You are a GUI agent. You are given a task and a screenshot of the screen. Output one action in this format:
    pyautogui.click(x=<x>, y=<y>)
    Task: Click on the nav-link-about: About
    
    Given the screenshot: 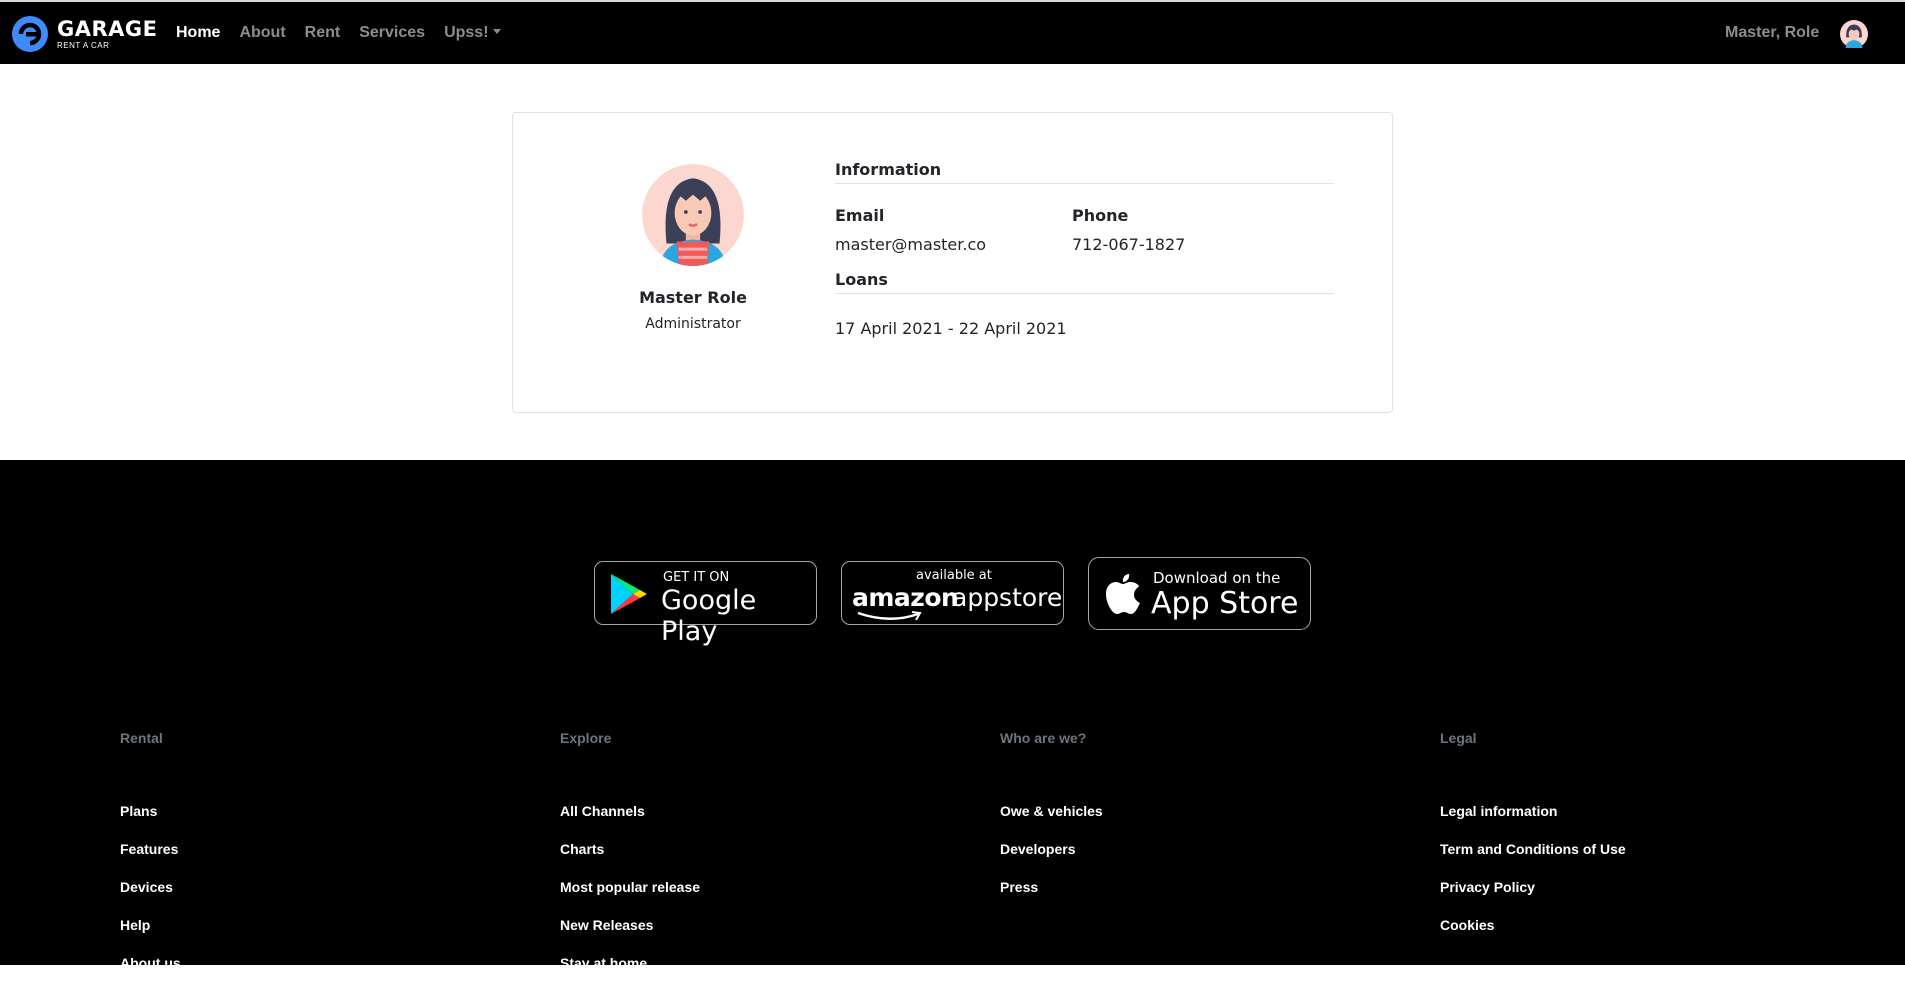 What is the action you would take?
    pyautogui.click(x=262, y=33)
    